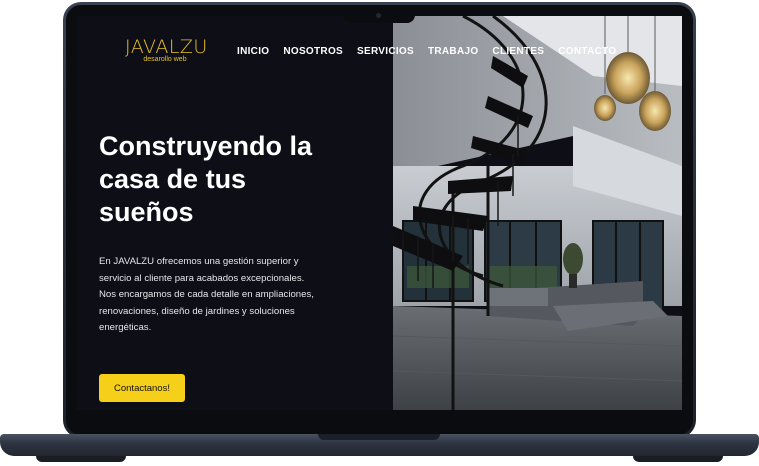 The width and height of the screenshot is (759, 466). What do you see at coordinates (313, 51) in the screenshot?
I see `nav-item-nosotros: NOSOTROS` at bounding box center [313, 51].